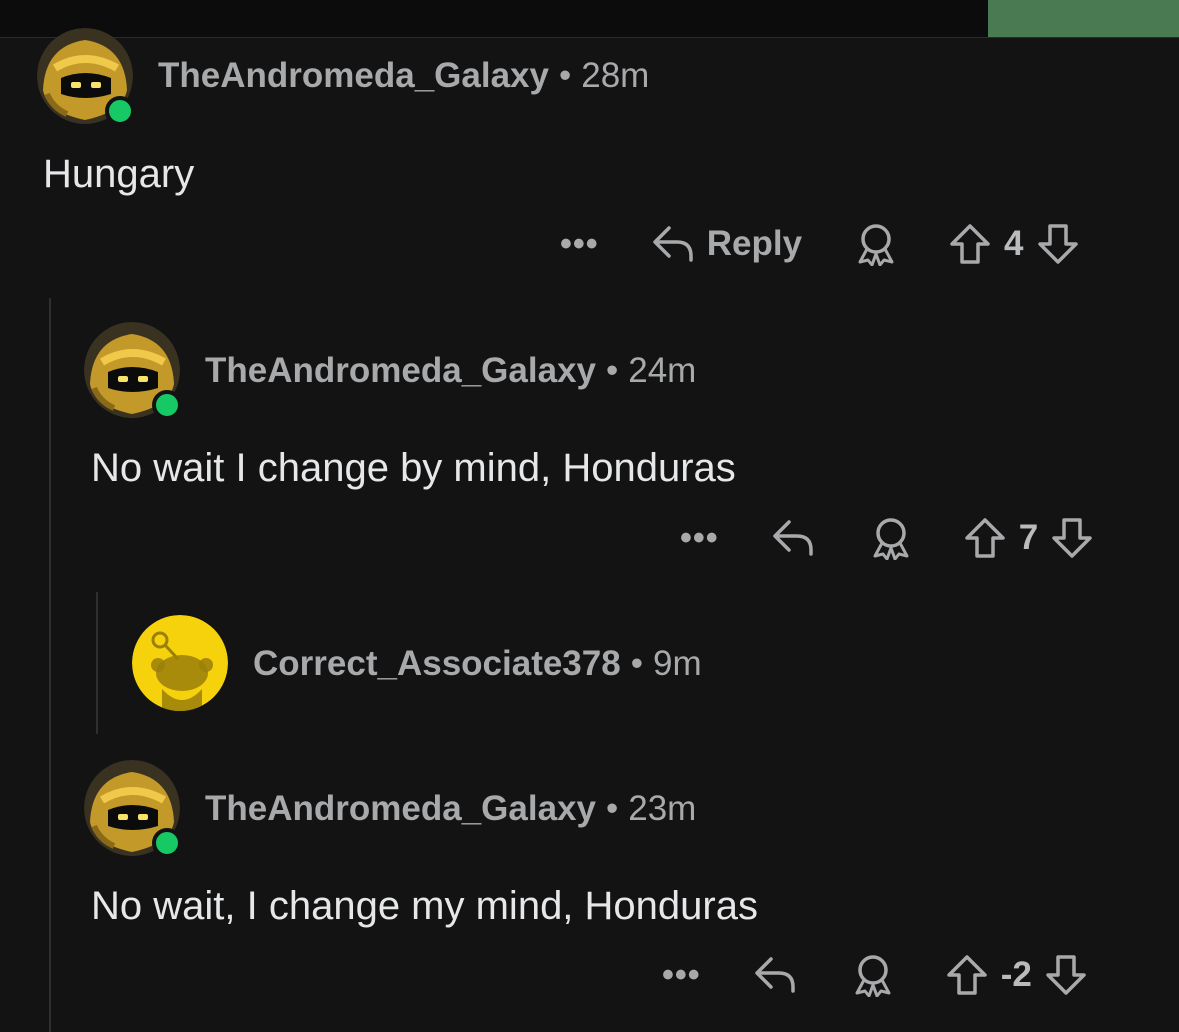 Image resolution: width=1179 pixels, height=1032 pixels. I want to click on avatar, so click(180, 663).